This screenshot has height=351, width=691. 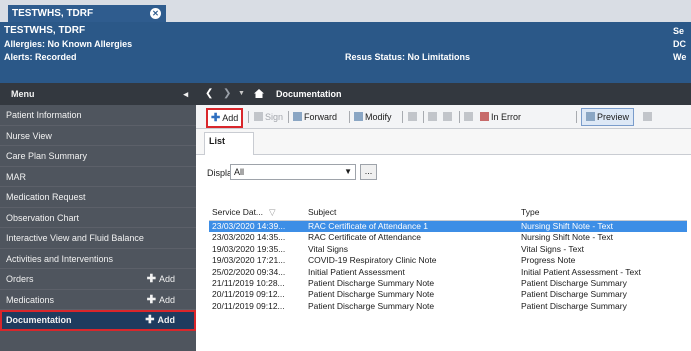 I want to click on menu-item-label: MAR, so click(x=16, y=176).